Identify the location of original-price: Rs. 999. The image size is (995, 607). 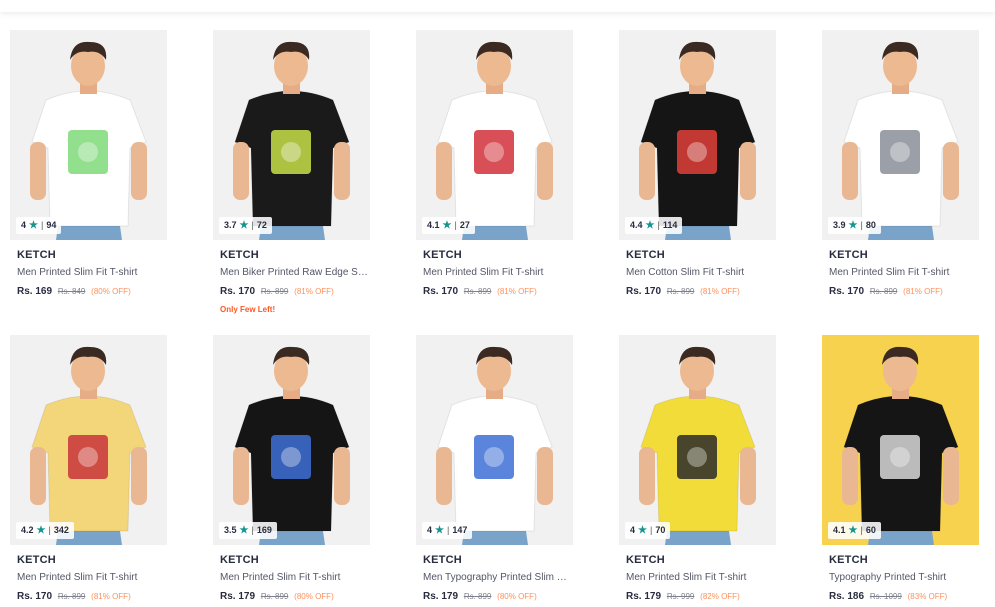
(680, 596).